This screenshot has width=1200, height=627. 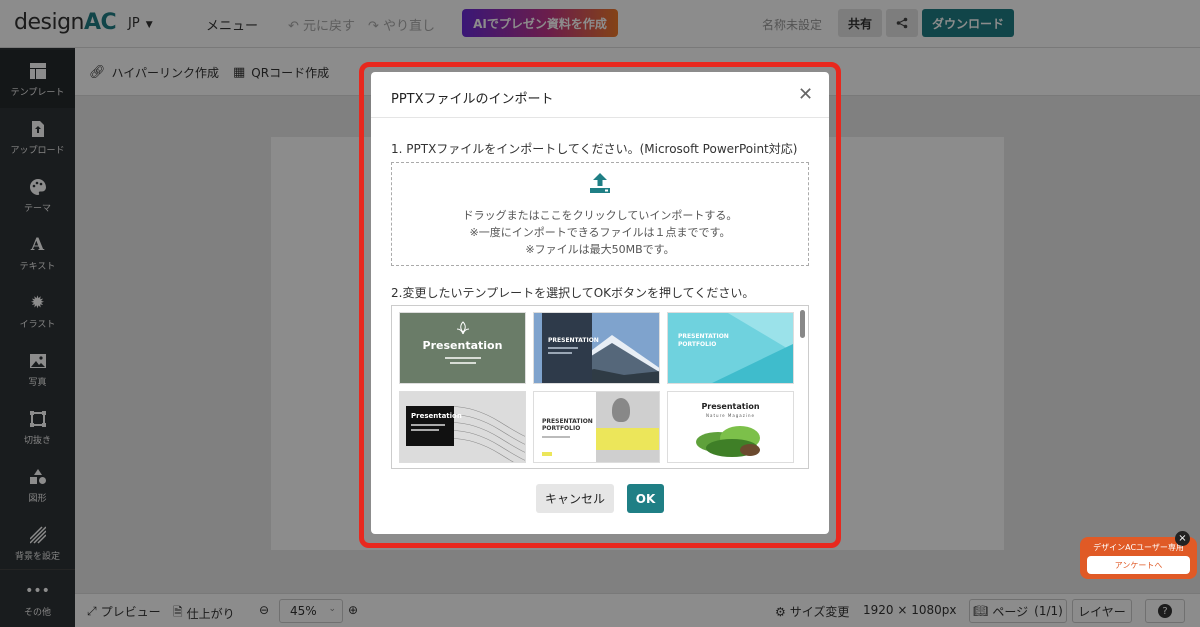 I want to click on scrollbar-thumb, so click(x=802, y=324).